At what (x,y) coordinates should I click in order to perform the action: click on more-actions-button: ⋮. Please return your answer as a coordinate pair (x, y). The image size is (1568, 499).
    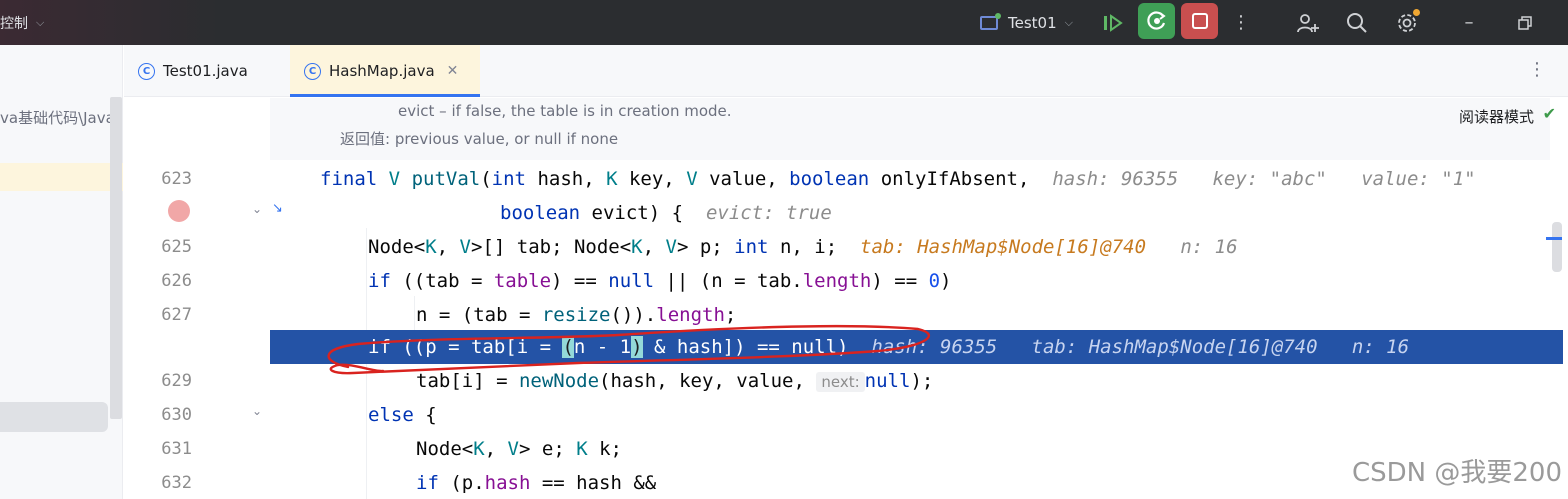
    Looking at the image, I should click on (1241, 22).